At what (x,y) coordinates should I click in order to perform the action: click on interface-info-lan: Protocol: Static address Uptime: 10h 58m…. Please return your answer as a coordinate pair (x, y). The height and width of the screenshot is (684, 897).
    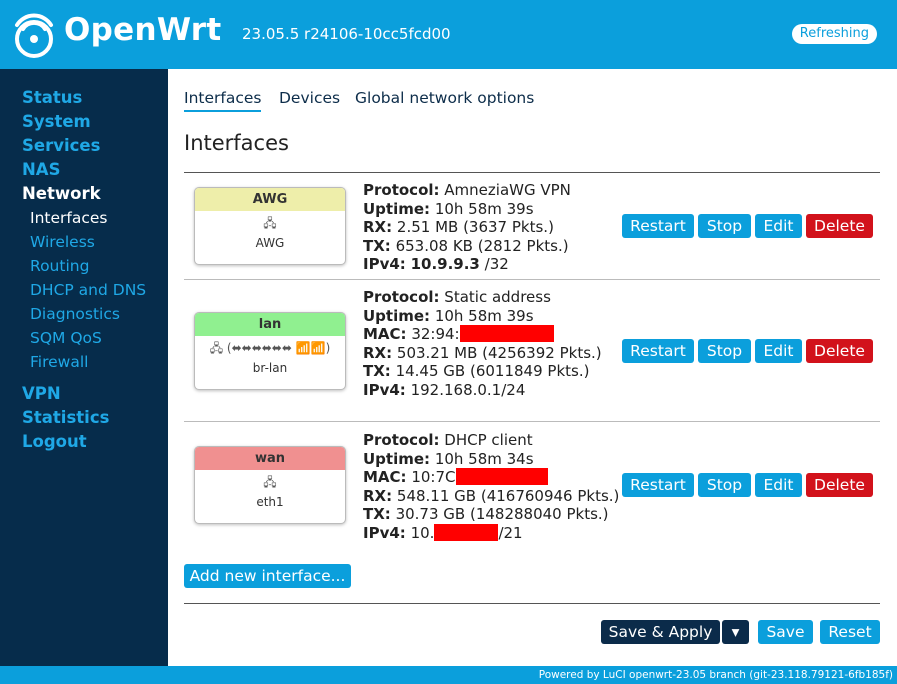
    Looking at the image, I should click on (482, 343).